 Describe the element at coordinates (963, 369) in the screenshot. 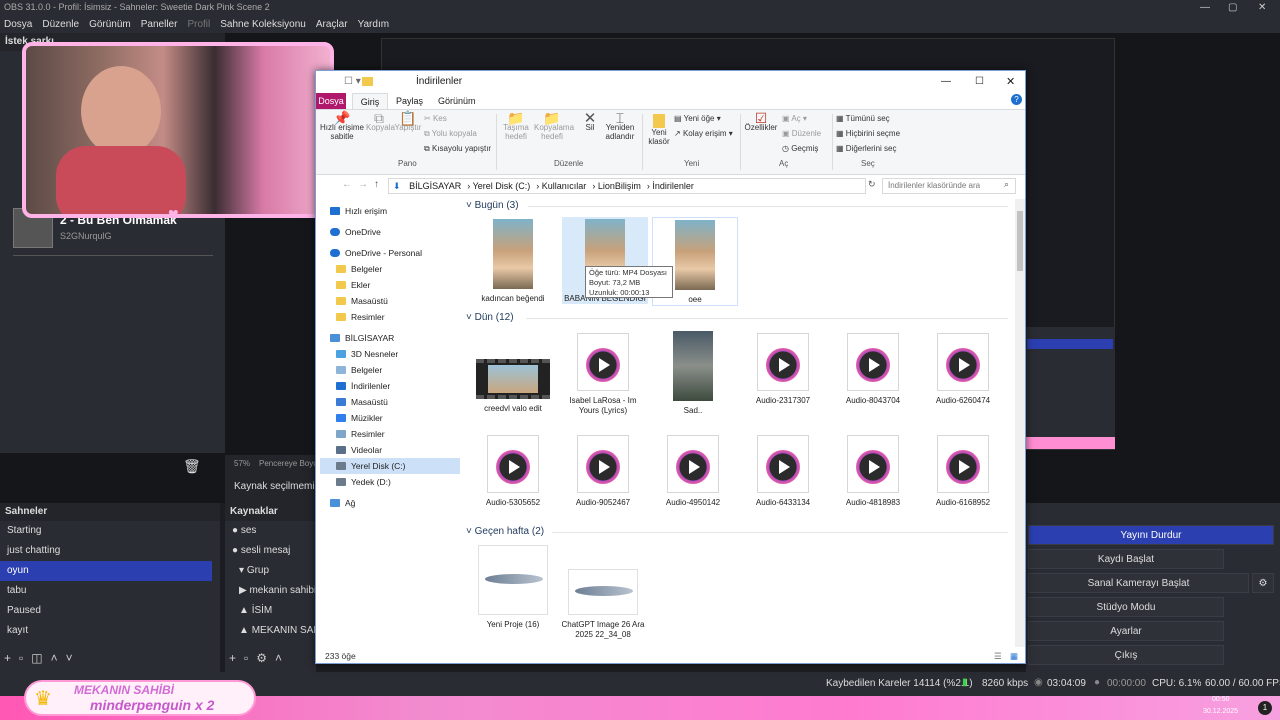

I see `file-item: Audio-6260474` at that location.